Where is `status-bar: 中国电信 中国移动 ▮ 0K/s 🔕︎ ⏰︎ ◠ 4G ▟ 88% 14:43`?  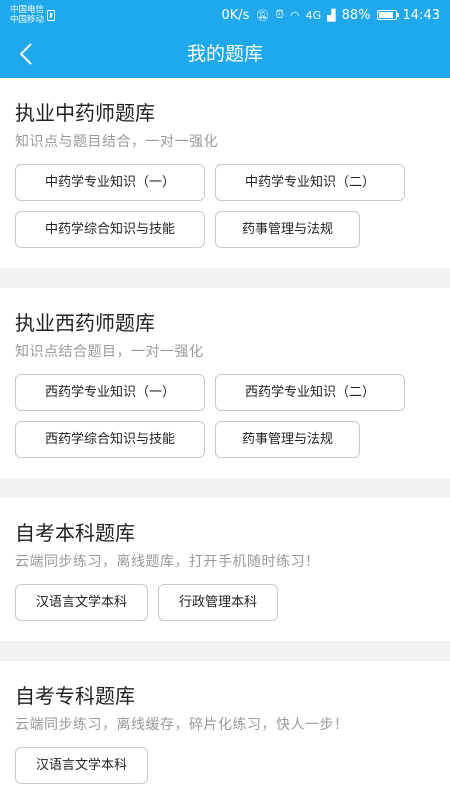
status-bar: 中国电信 中国移动 ▮ 0K/s 🔕︎ ⏰︎ ◠ 4G ▟ 88% 14:43 is located at coordinates (225, 15).